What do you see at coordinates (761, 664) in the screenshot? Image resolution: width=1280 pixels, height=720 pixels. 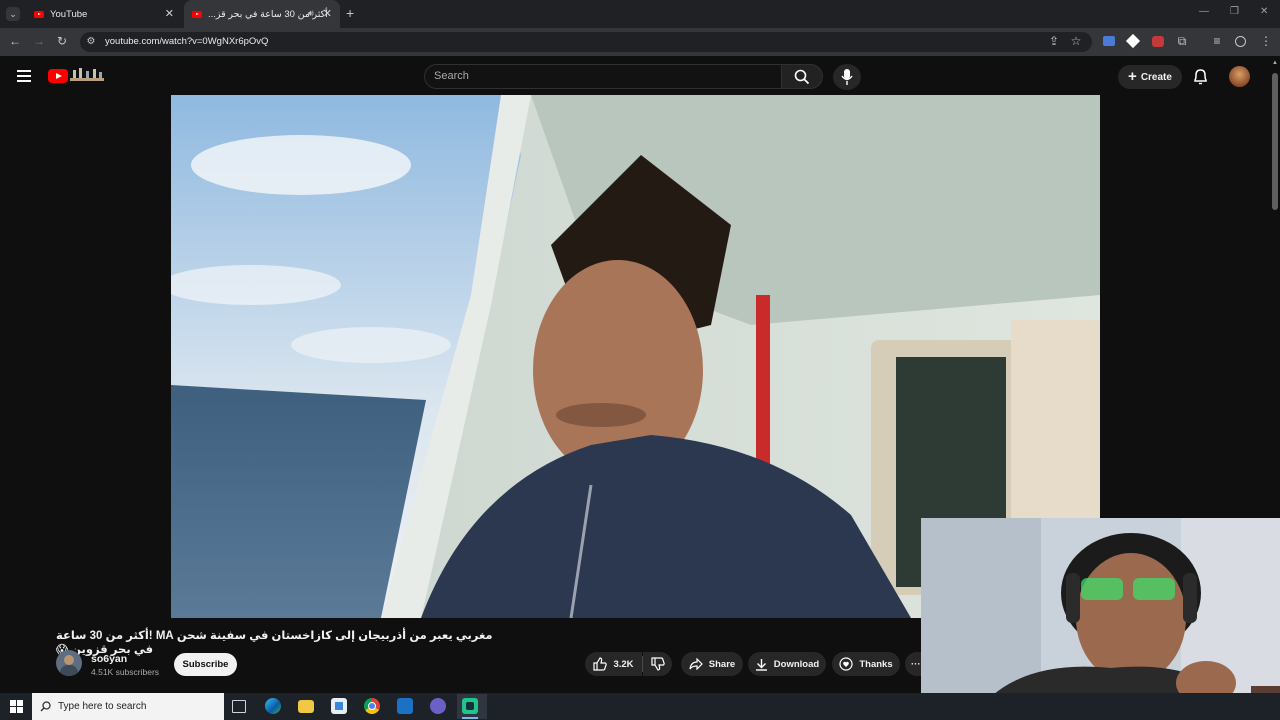 I see `download-icon` at bounding box center [761, 664].